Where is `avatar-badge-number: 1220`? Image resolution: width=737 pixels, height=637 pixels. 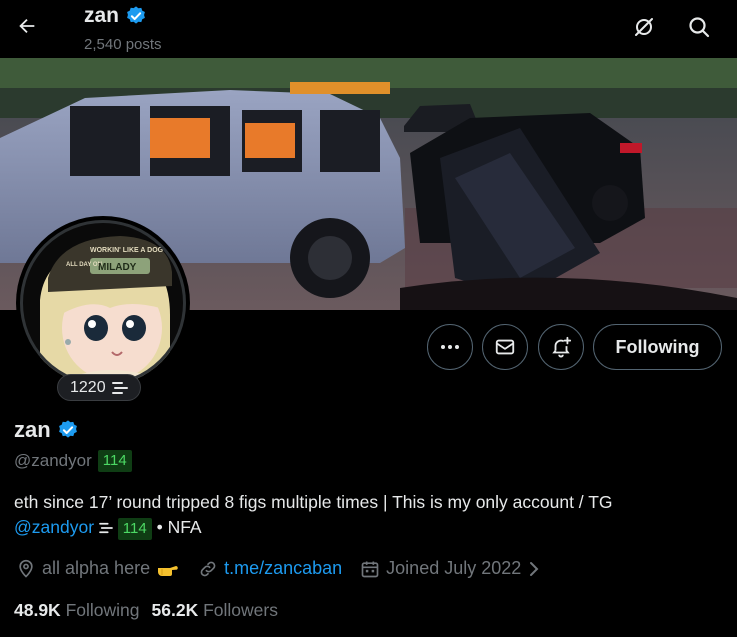 avatar-badge-number: 1220 is located at coordinates (88, 387).